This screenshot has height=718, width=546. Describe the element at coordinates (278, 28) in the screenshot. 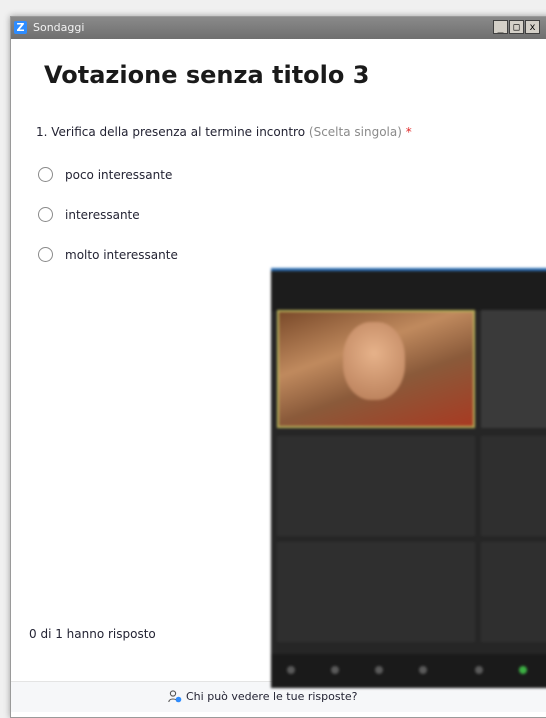

I see `title-bar: Z Sondaggi _ □ x` at that location.